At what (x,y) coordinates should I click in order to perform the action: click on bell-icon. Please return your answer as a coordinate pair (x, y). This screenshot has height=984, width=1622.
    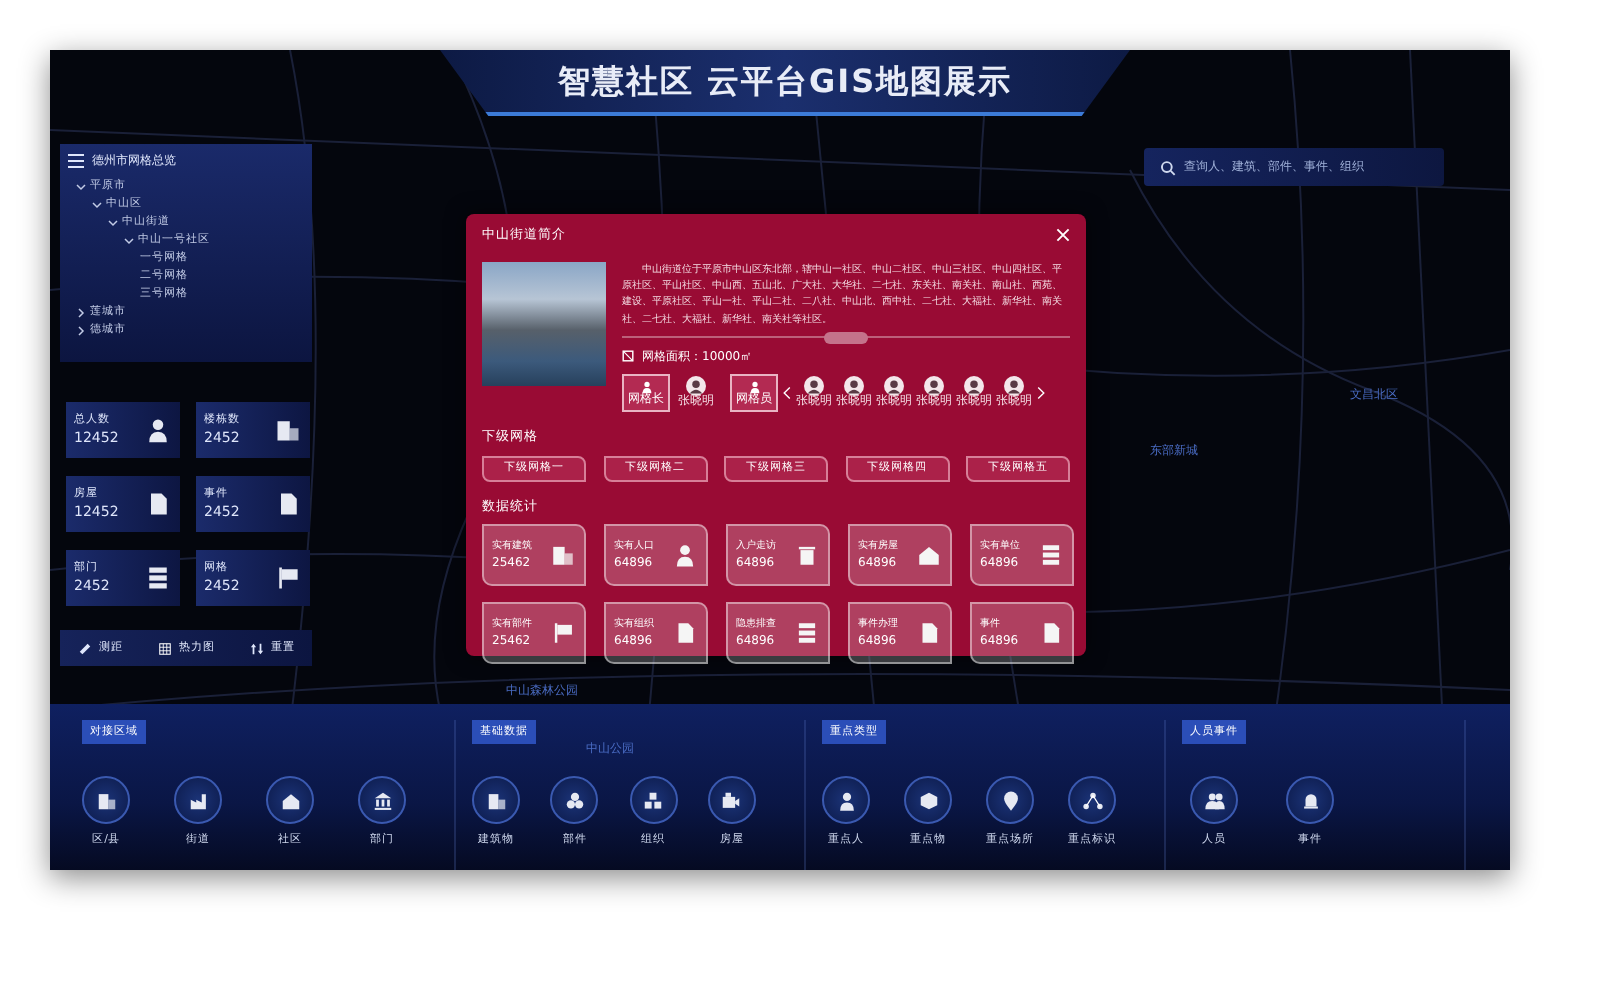
    Looking at the image, I should click on (1310, 800).